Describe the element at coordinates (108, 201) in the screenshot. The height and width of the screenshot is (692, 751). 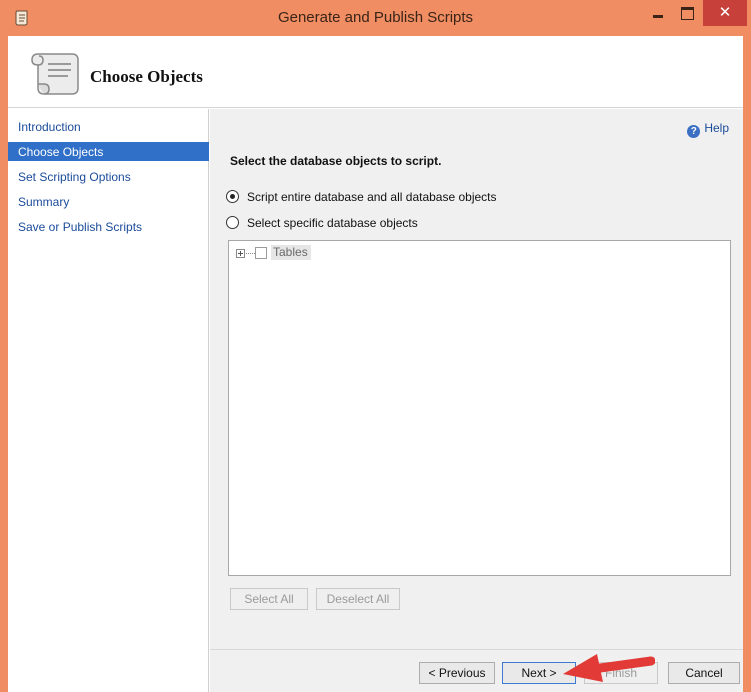
I see `nav-item-summary: Summary` at that location.